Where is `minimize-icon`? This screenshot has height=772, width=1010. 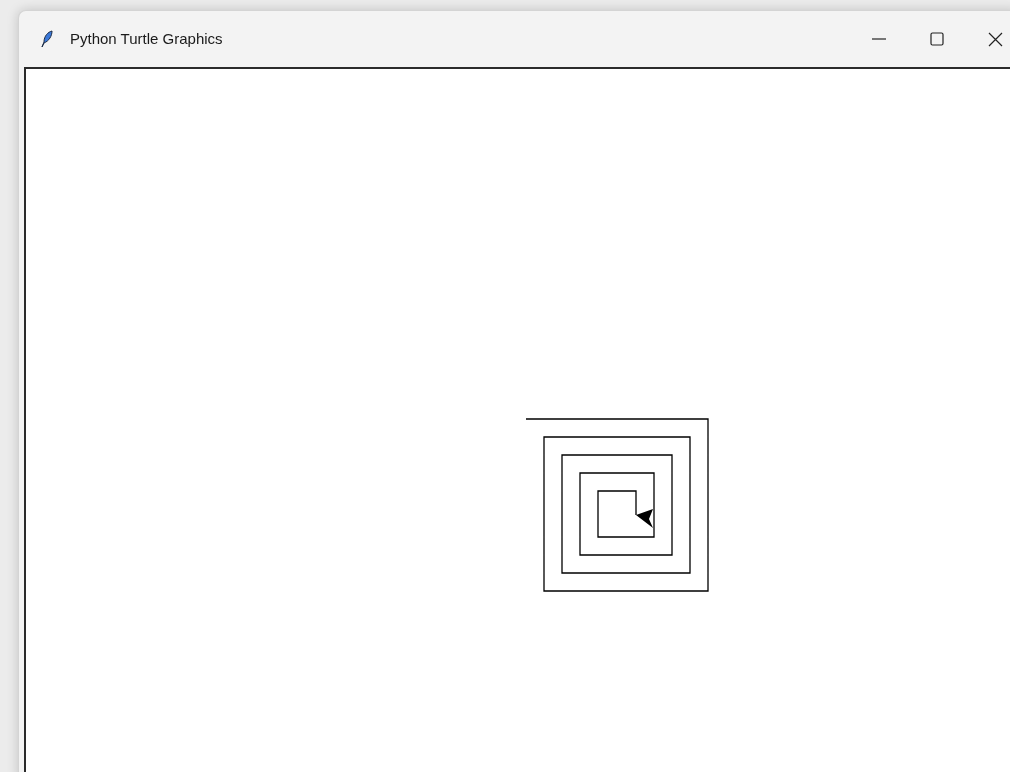
minimize-icon is located at coordinates (879, 39).